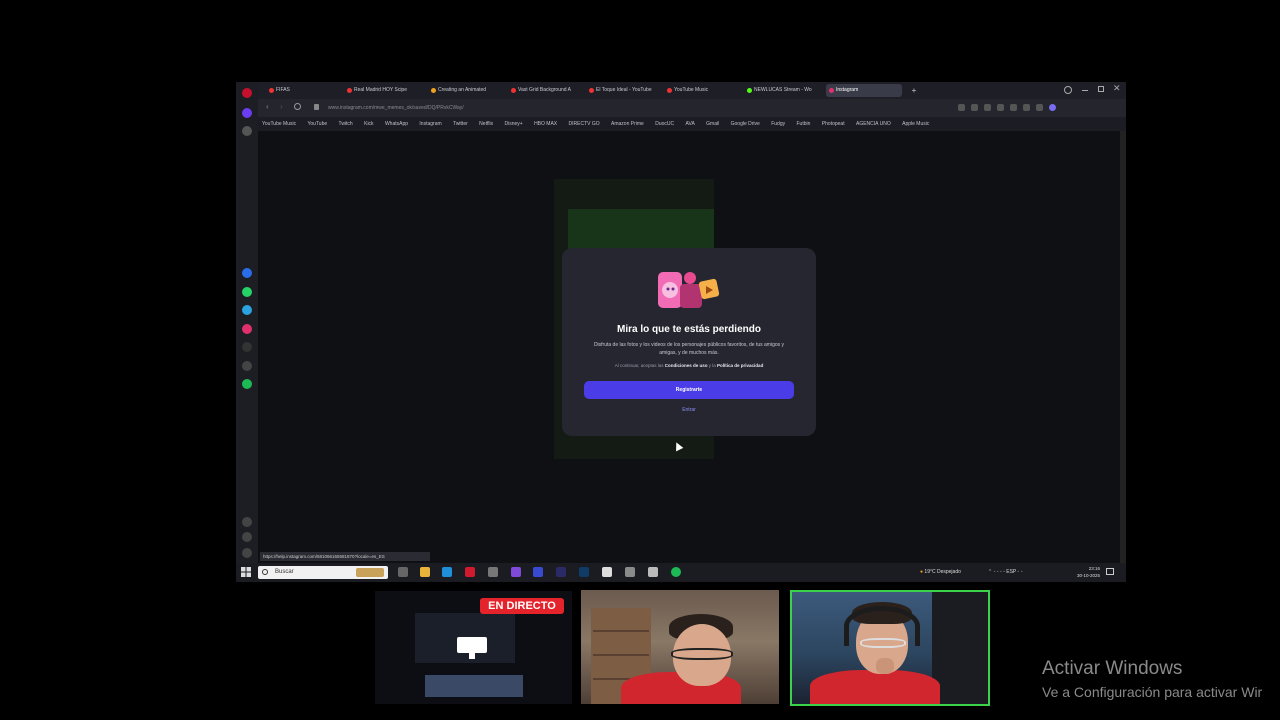 The width and height of the screenshot is (1280, 720). Describe the element at coordinates (1087, 572) in the screenshot. I see `clock: 23:16 30-10-2025` at that location.